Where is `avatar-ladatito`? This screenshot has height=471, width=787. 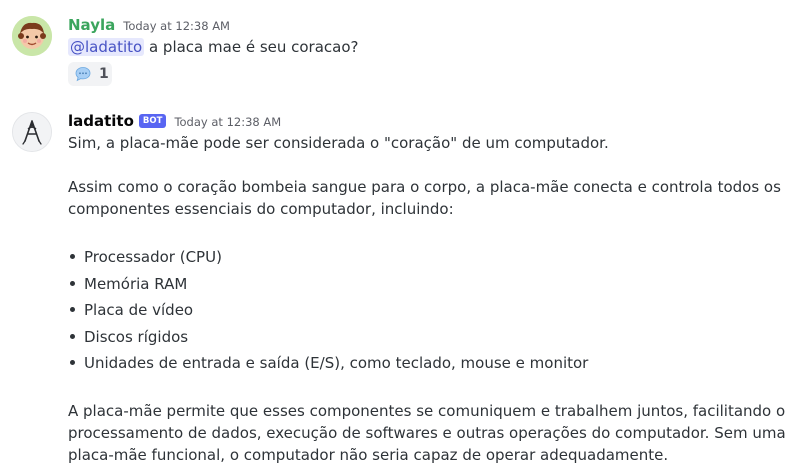
avatar-ladatito is located at coordinates (32, 132).